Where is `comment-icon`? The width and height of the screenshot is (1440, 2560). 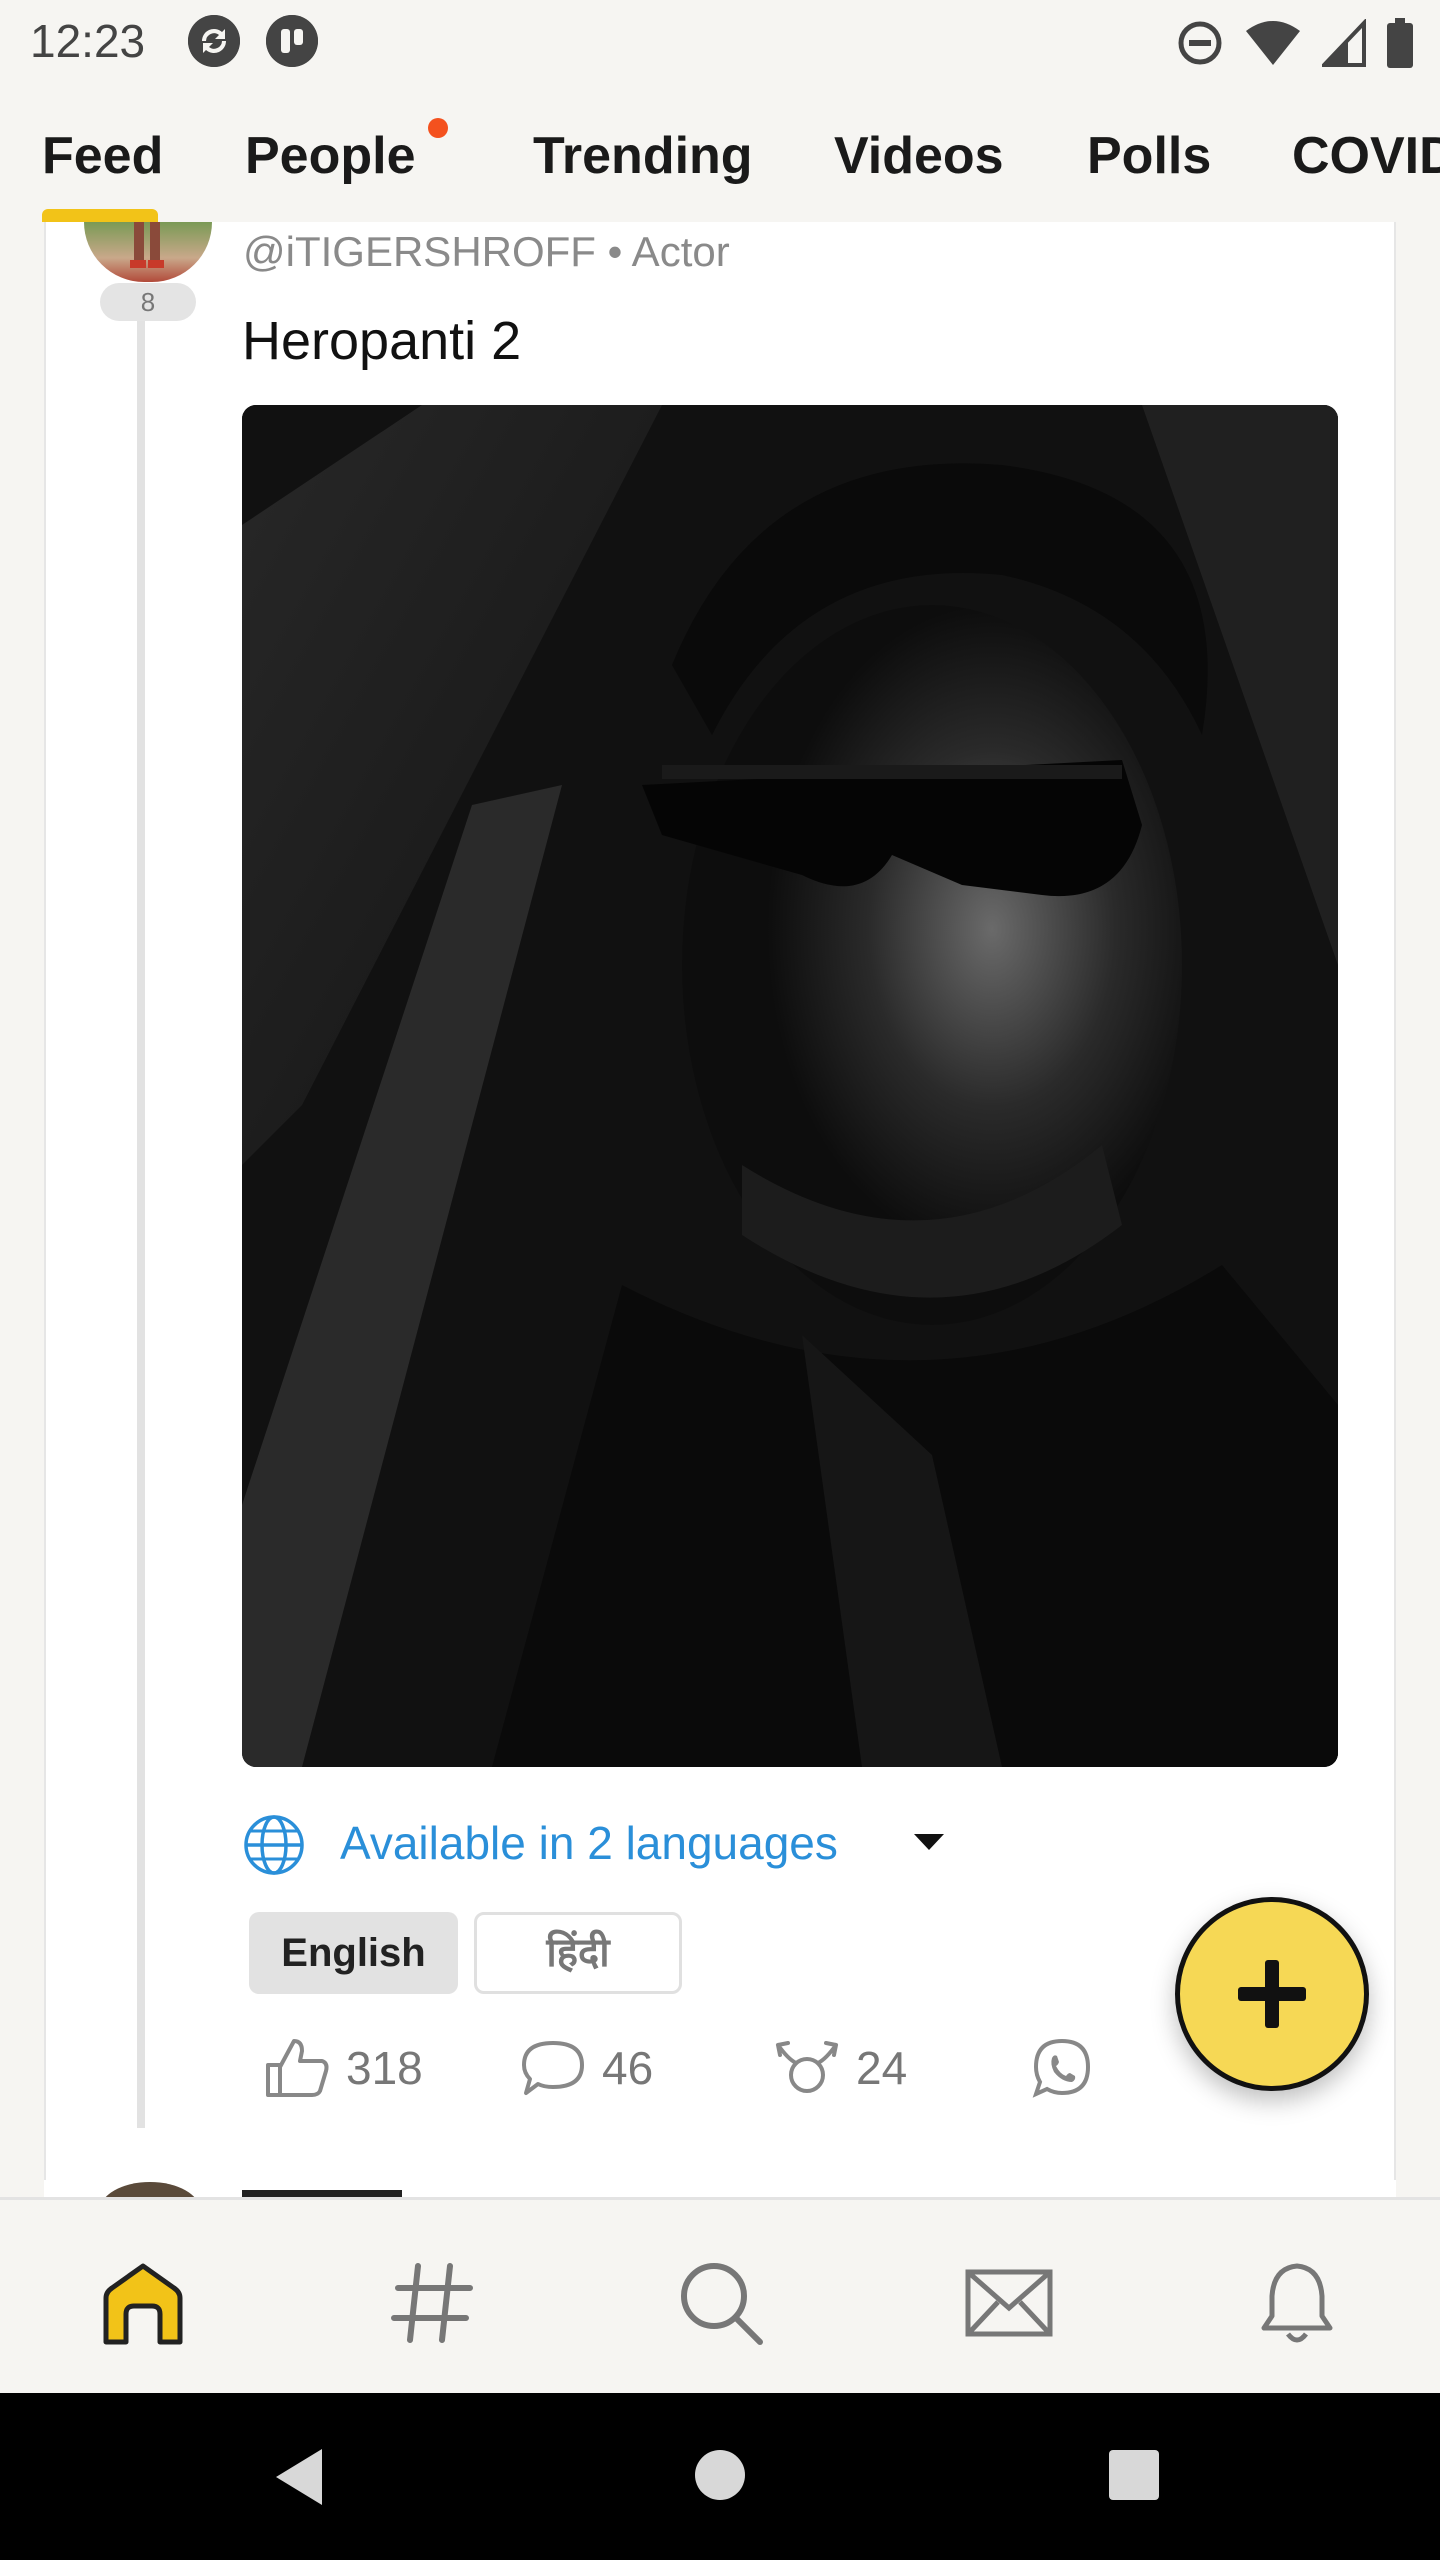 comment-icon is located at coordinates (553, 2068).